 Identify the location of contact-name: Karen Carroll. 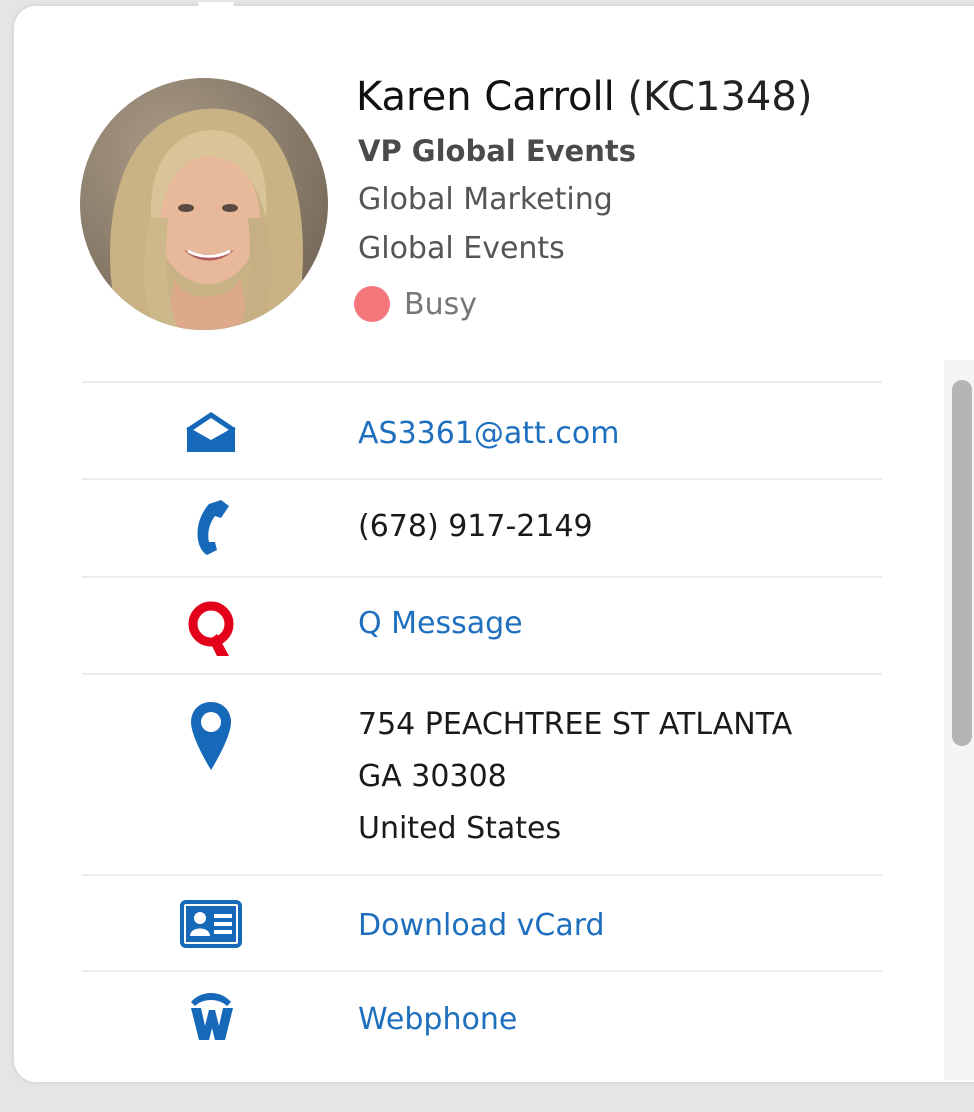
(485, 97).